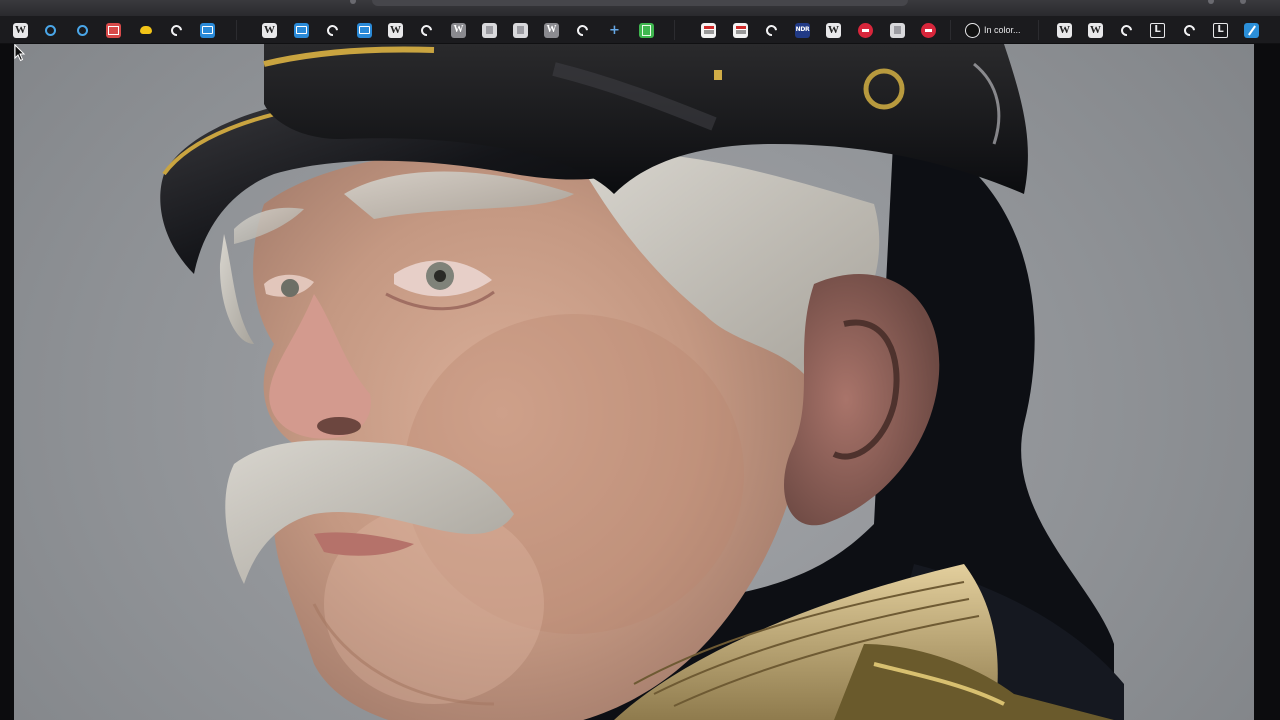  Describe the element at coordinates (20, 53) in the screenshot. I see `mouse-pointer-icon` at that location.